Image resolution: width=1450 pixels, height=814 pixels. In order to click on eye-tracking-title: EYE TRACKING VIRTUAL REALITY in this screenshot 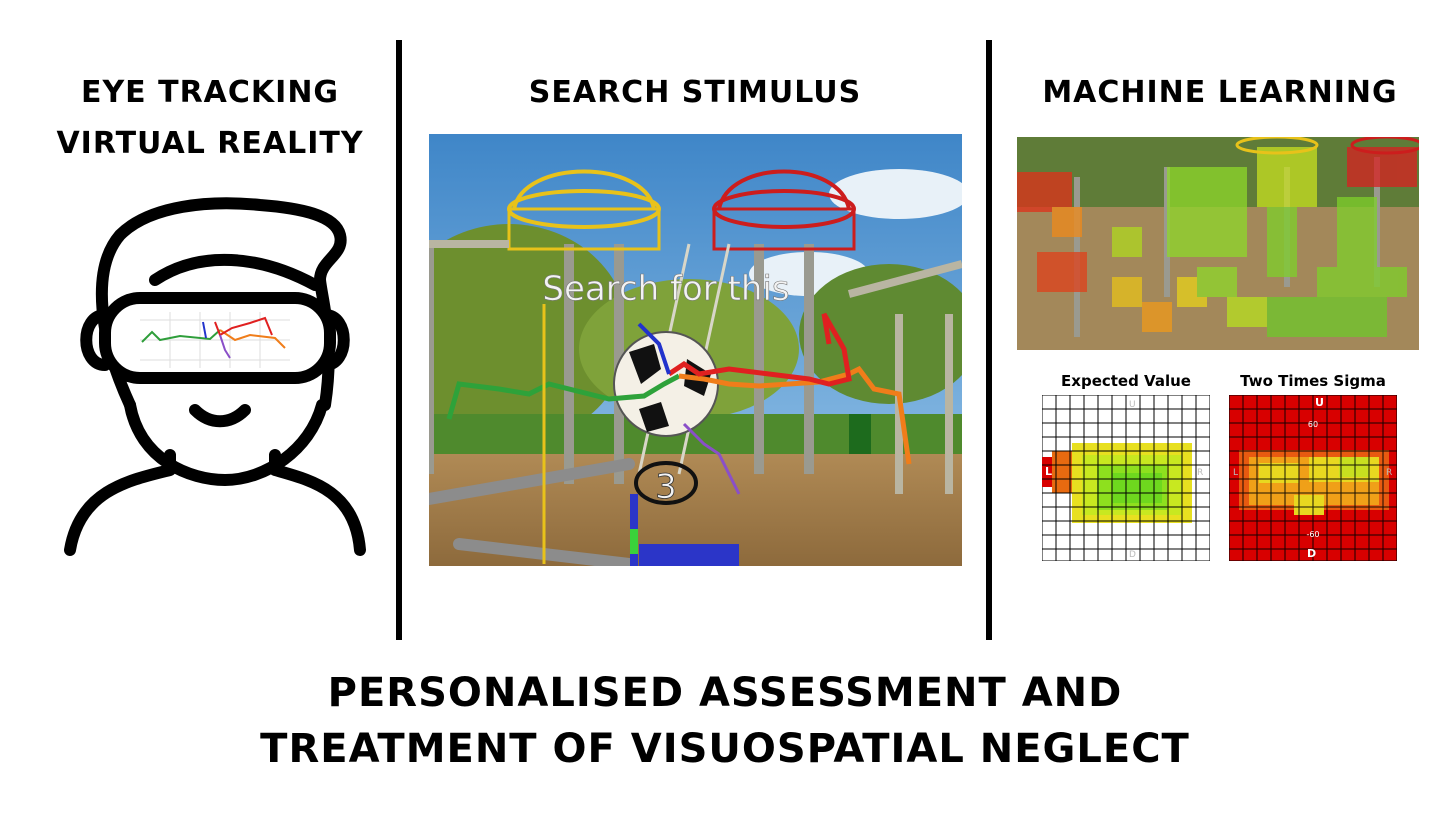, I will do `click(210, 118)`.